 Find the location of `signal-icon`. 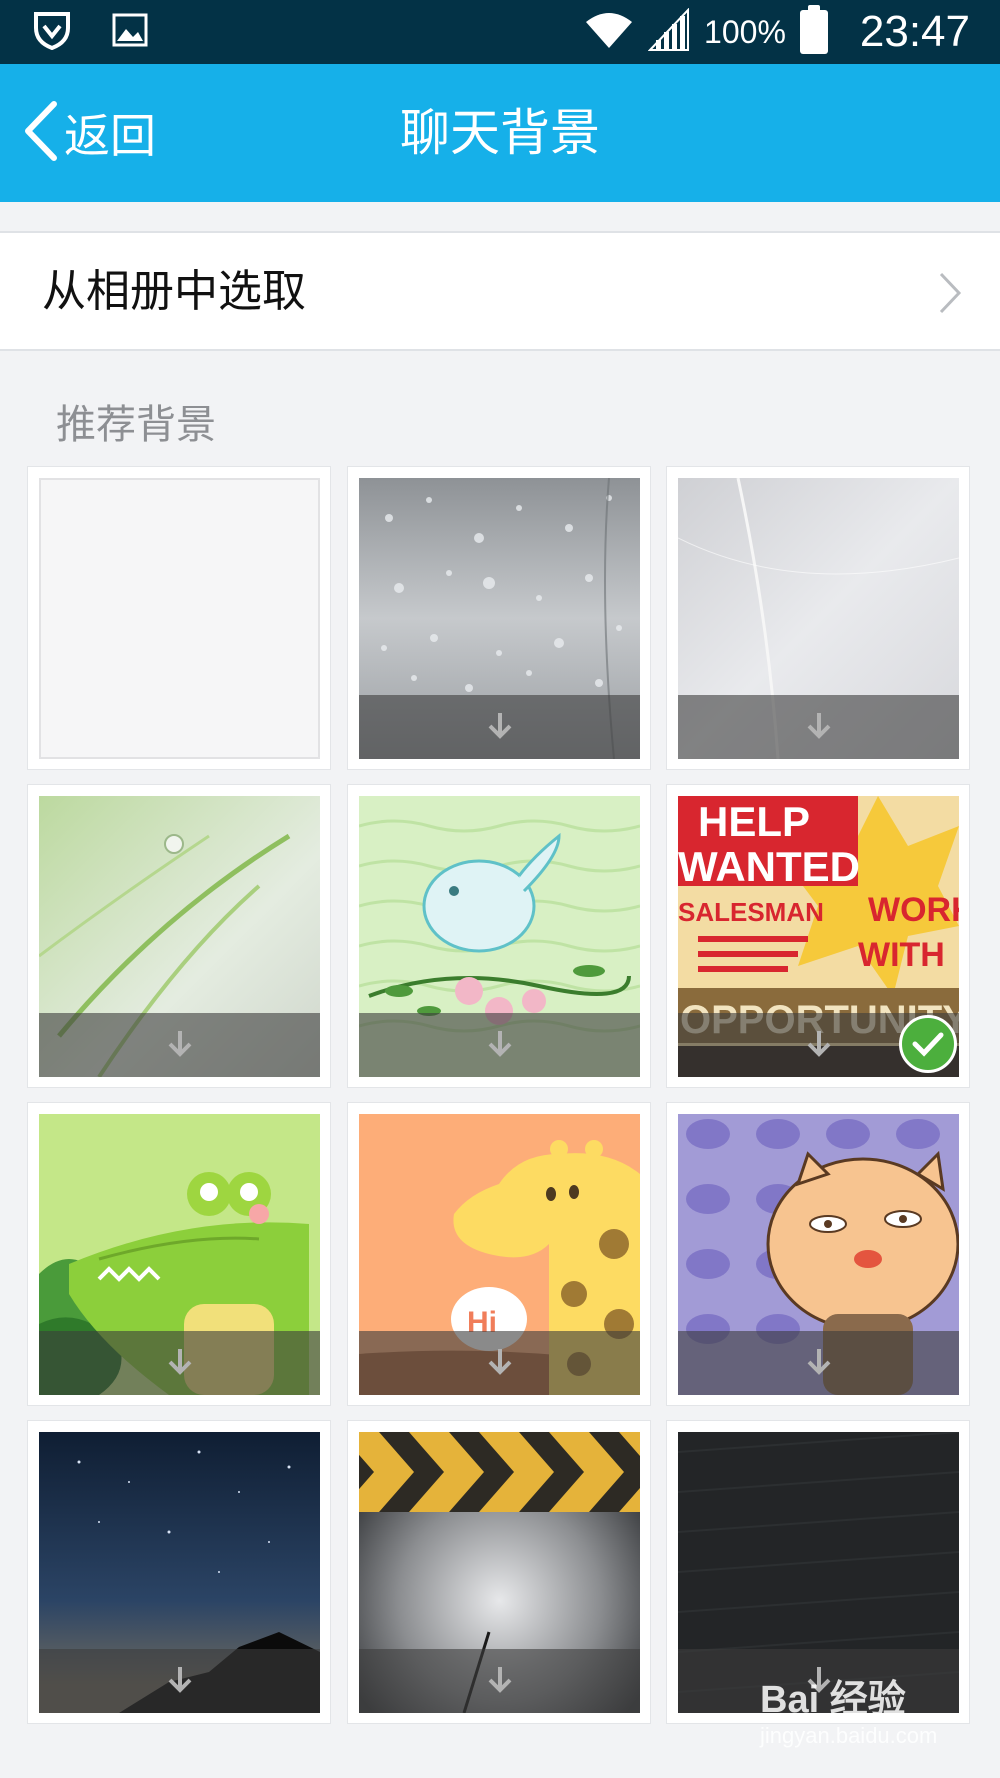

signal-icon is located at coordinates (668, 31).